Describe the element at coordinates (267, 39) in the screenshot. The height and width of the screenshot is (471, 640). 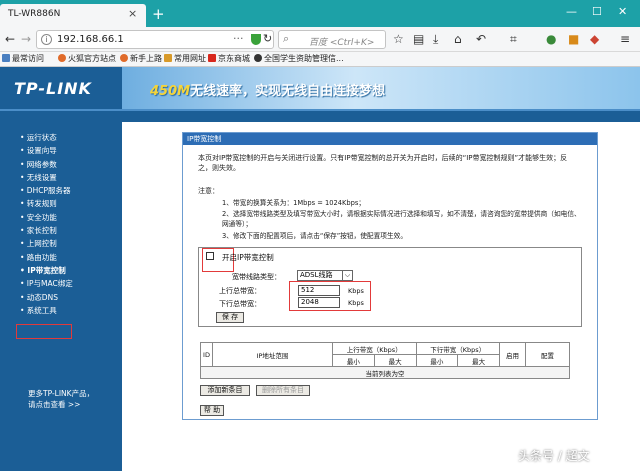
I see `reload-icon: ↻` at that location.